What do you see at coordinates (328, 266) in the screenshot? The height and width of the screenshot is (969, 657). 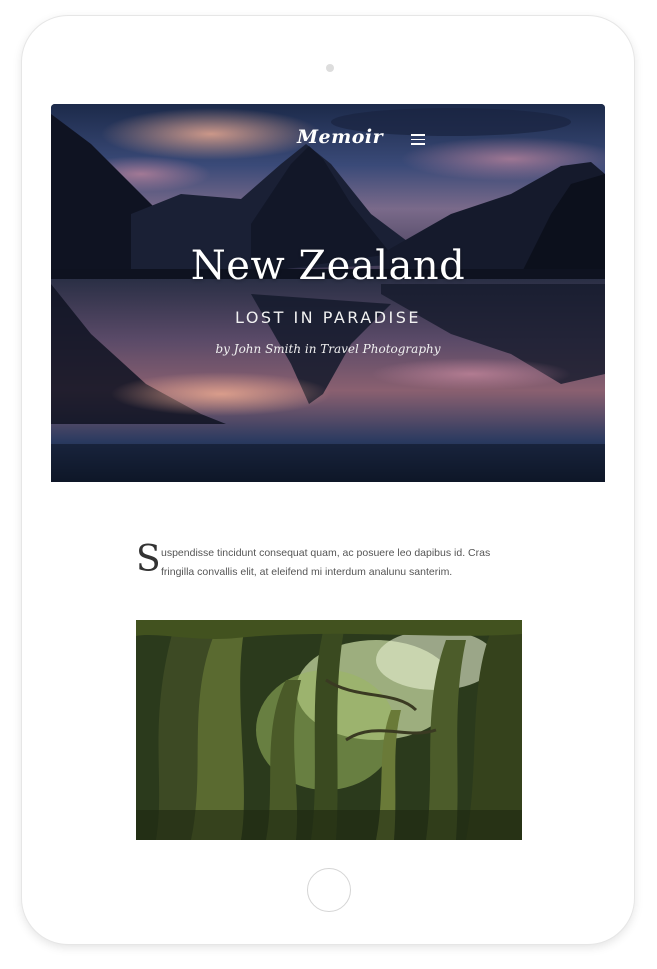 I see `hero-title: New Zealand` at bounding box center [328, 266].